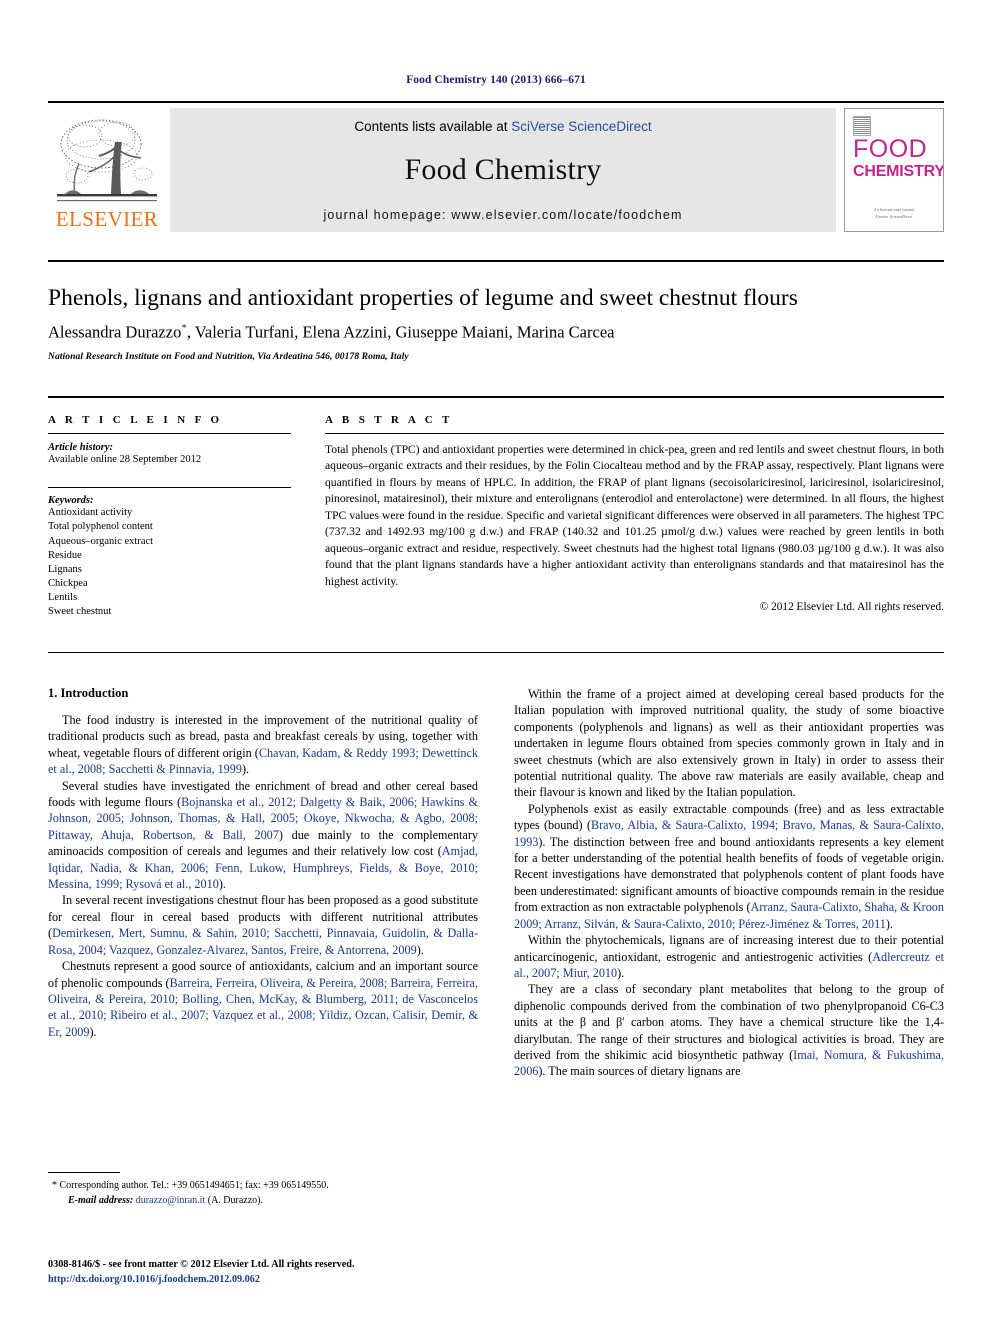 The height and width of the screenshot is (1323, 992). Describe the element at coordinates (80, 612) in the screenshot. I see `keyword-item: Sweet chestnut` at that location.